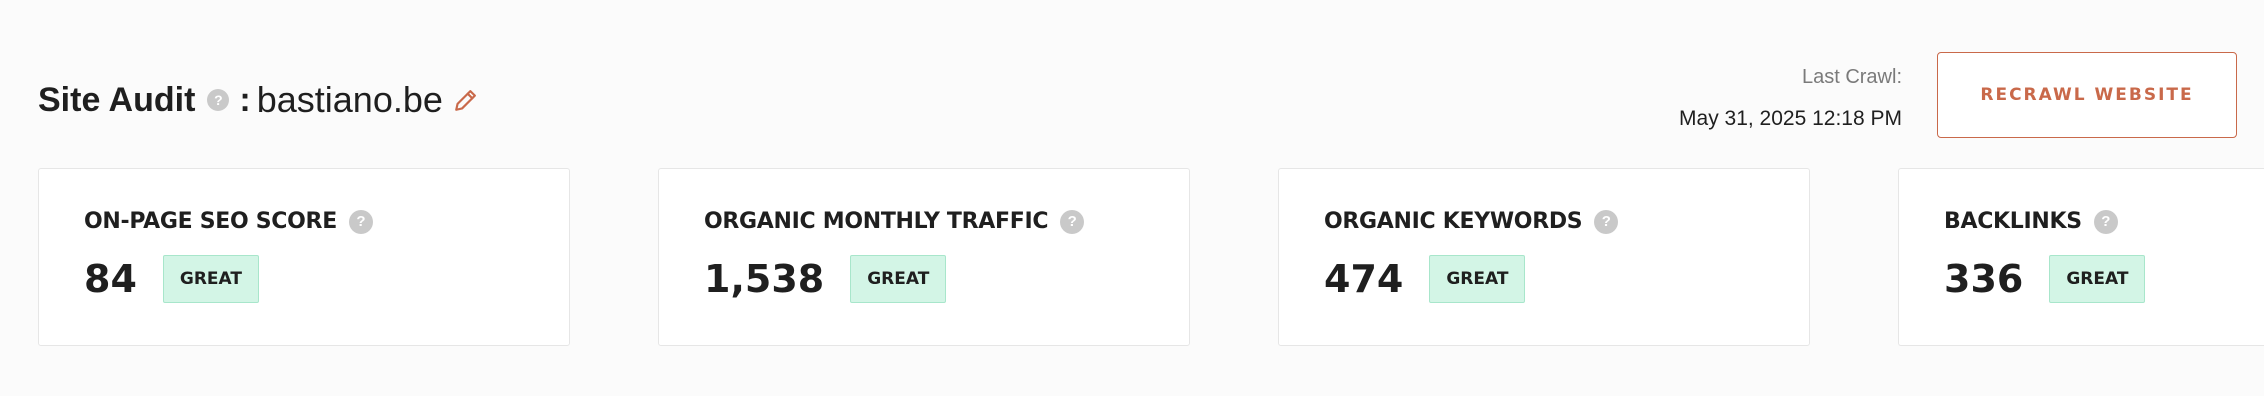 This screenshot has height=396, width=2264. What do you see at coordinates (1851, 77) in the screenshot?
I see `last-crawl-label: Last Crawl:` at bounding box center [1851, 77].